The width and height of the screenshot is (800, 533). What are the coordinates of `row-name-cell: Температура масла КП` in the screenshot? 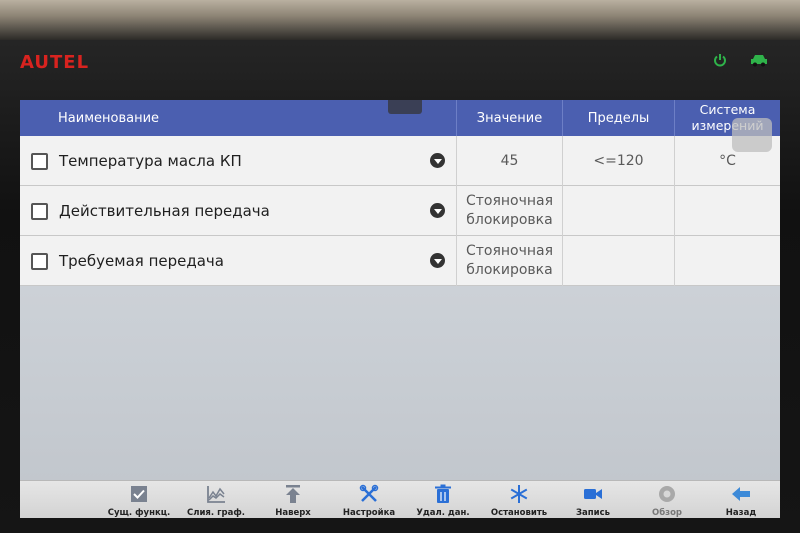 It's located at (238, 161).